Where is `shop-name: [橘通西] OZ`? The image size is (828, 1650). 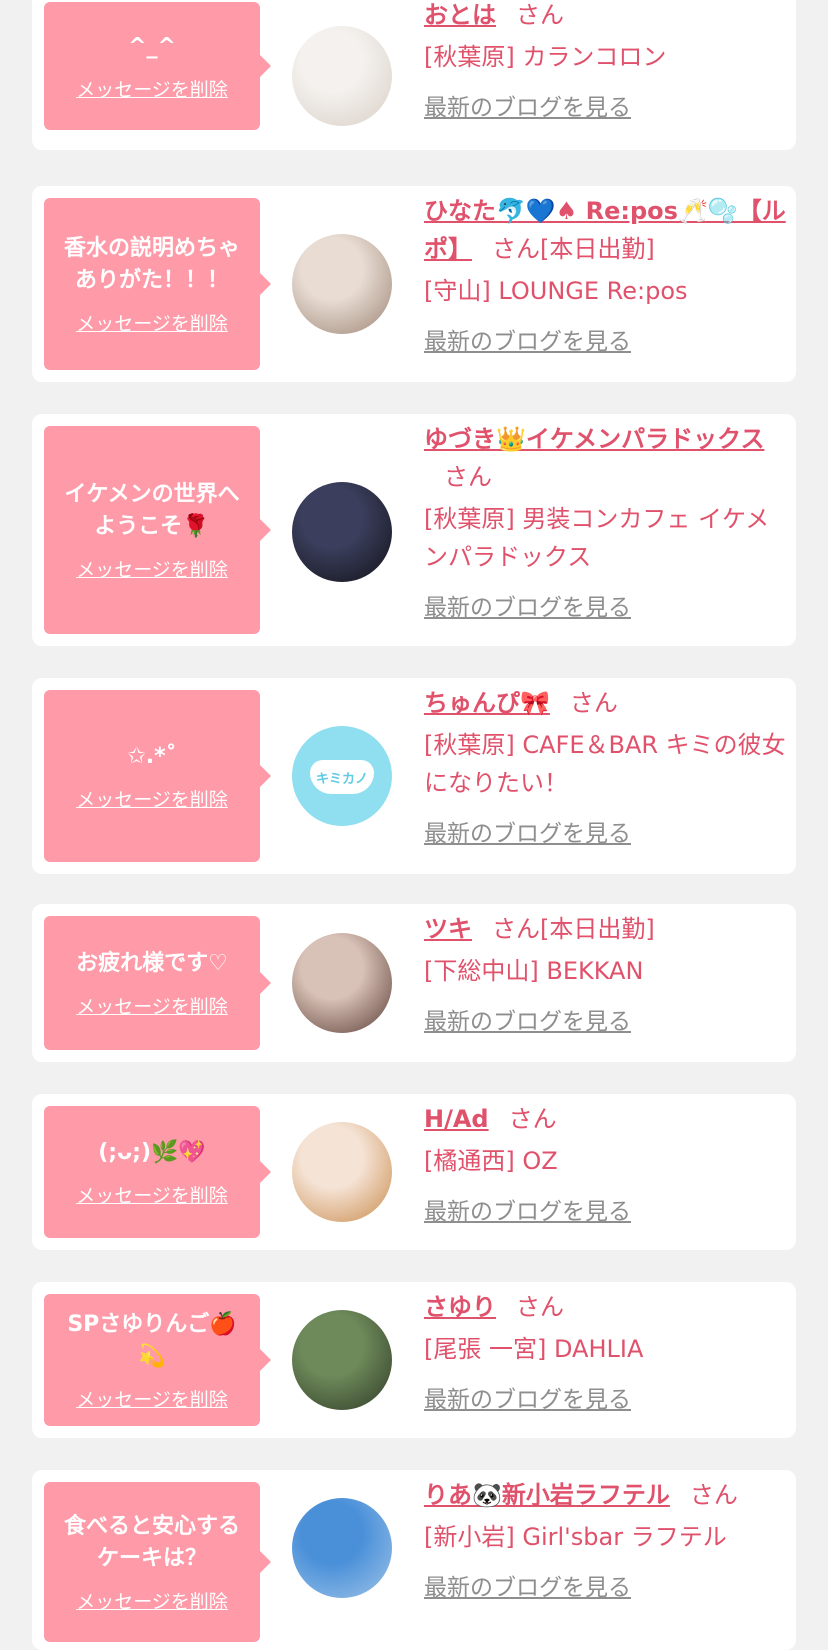 shop-name: [橘通西] OZ is located at coordinates (491, 1161).